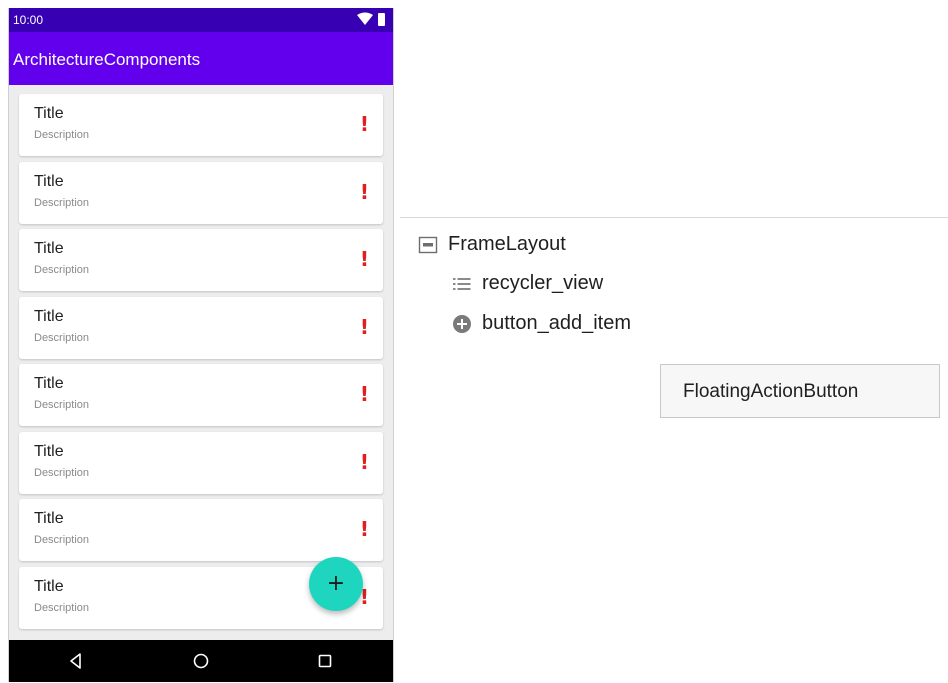  I want to click on add-item-fab: +, so click(336, 584).